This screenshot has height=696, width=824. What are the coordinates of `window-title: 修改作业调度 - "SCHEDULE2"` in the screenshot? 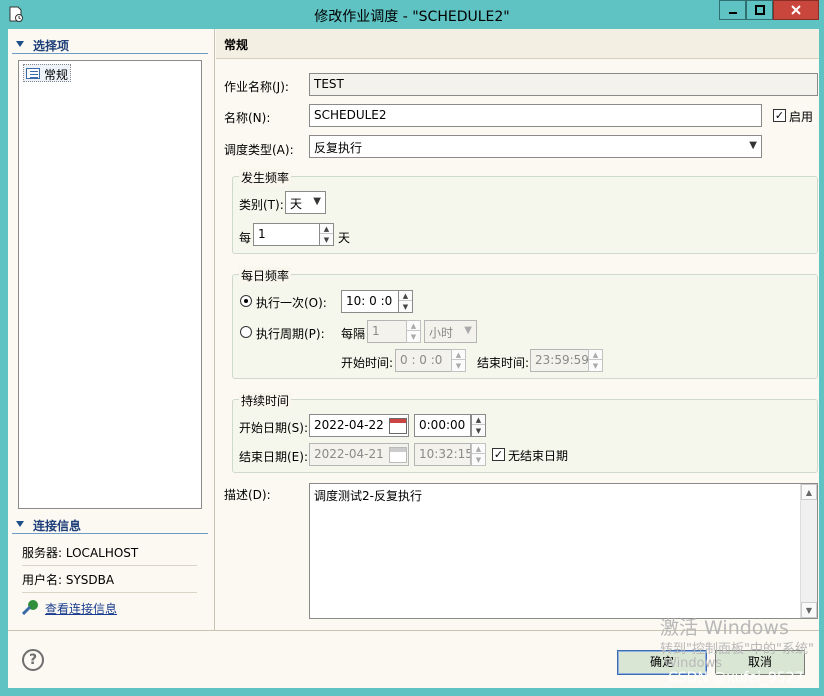 It's located at (412, 17).